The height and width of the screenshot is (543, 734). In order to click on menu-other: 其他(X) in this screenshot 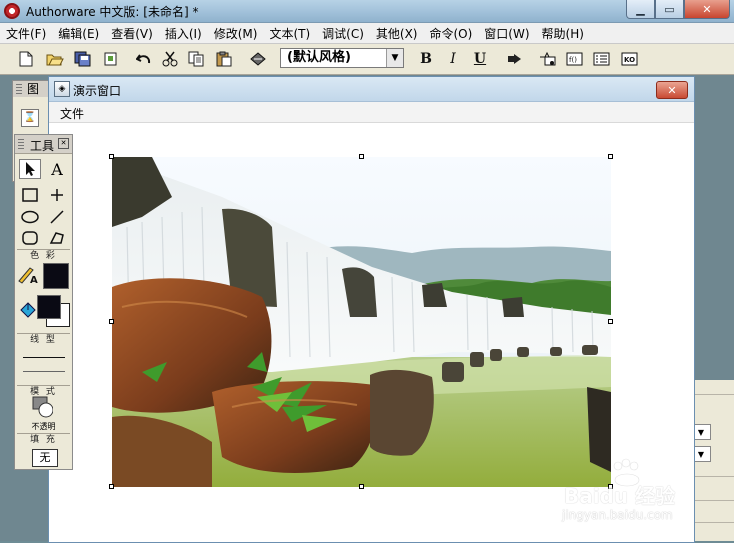, I will do `click(397, 33)`.